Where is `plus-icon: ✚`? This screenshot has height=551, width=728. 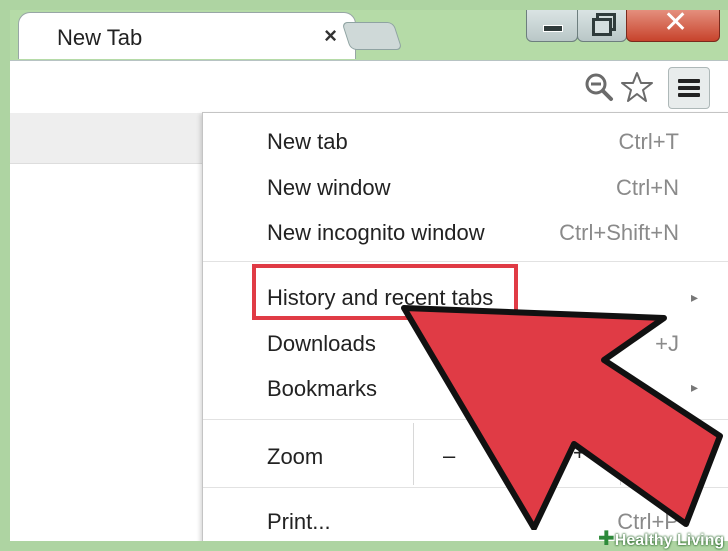
plus-icon: ✚ is located at coordinates (606, 539).